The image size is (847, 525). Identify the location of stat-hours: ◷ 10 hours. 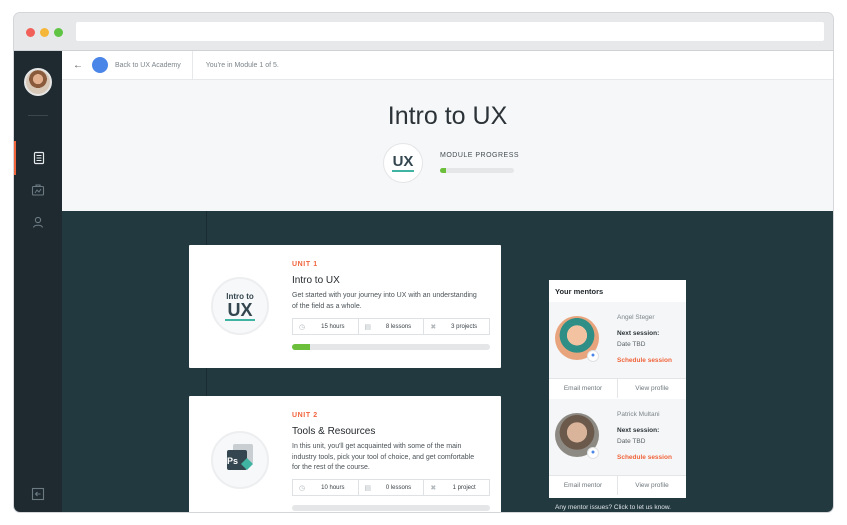
(326, 487).